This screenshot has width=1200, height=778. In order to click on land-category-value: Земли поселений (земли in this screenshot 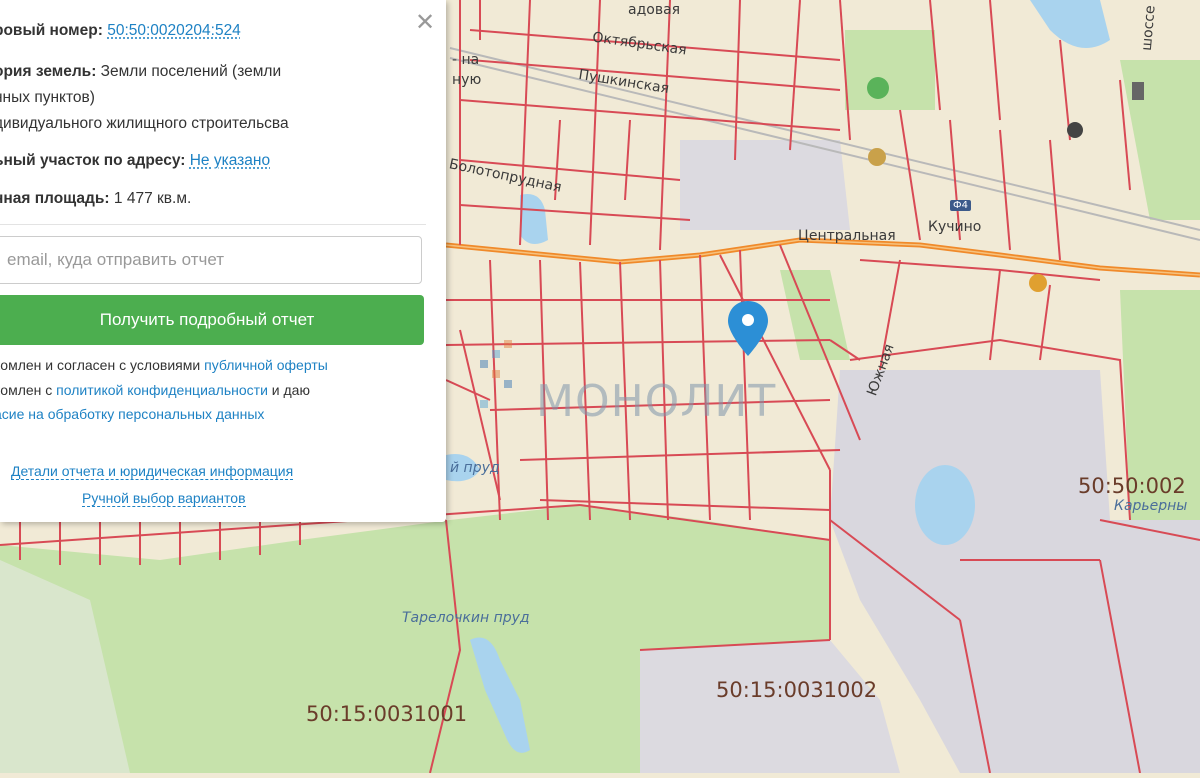, I will do `click(191, 71)`.